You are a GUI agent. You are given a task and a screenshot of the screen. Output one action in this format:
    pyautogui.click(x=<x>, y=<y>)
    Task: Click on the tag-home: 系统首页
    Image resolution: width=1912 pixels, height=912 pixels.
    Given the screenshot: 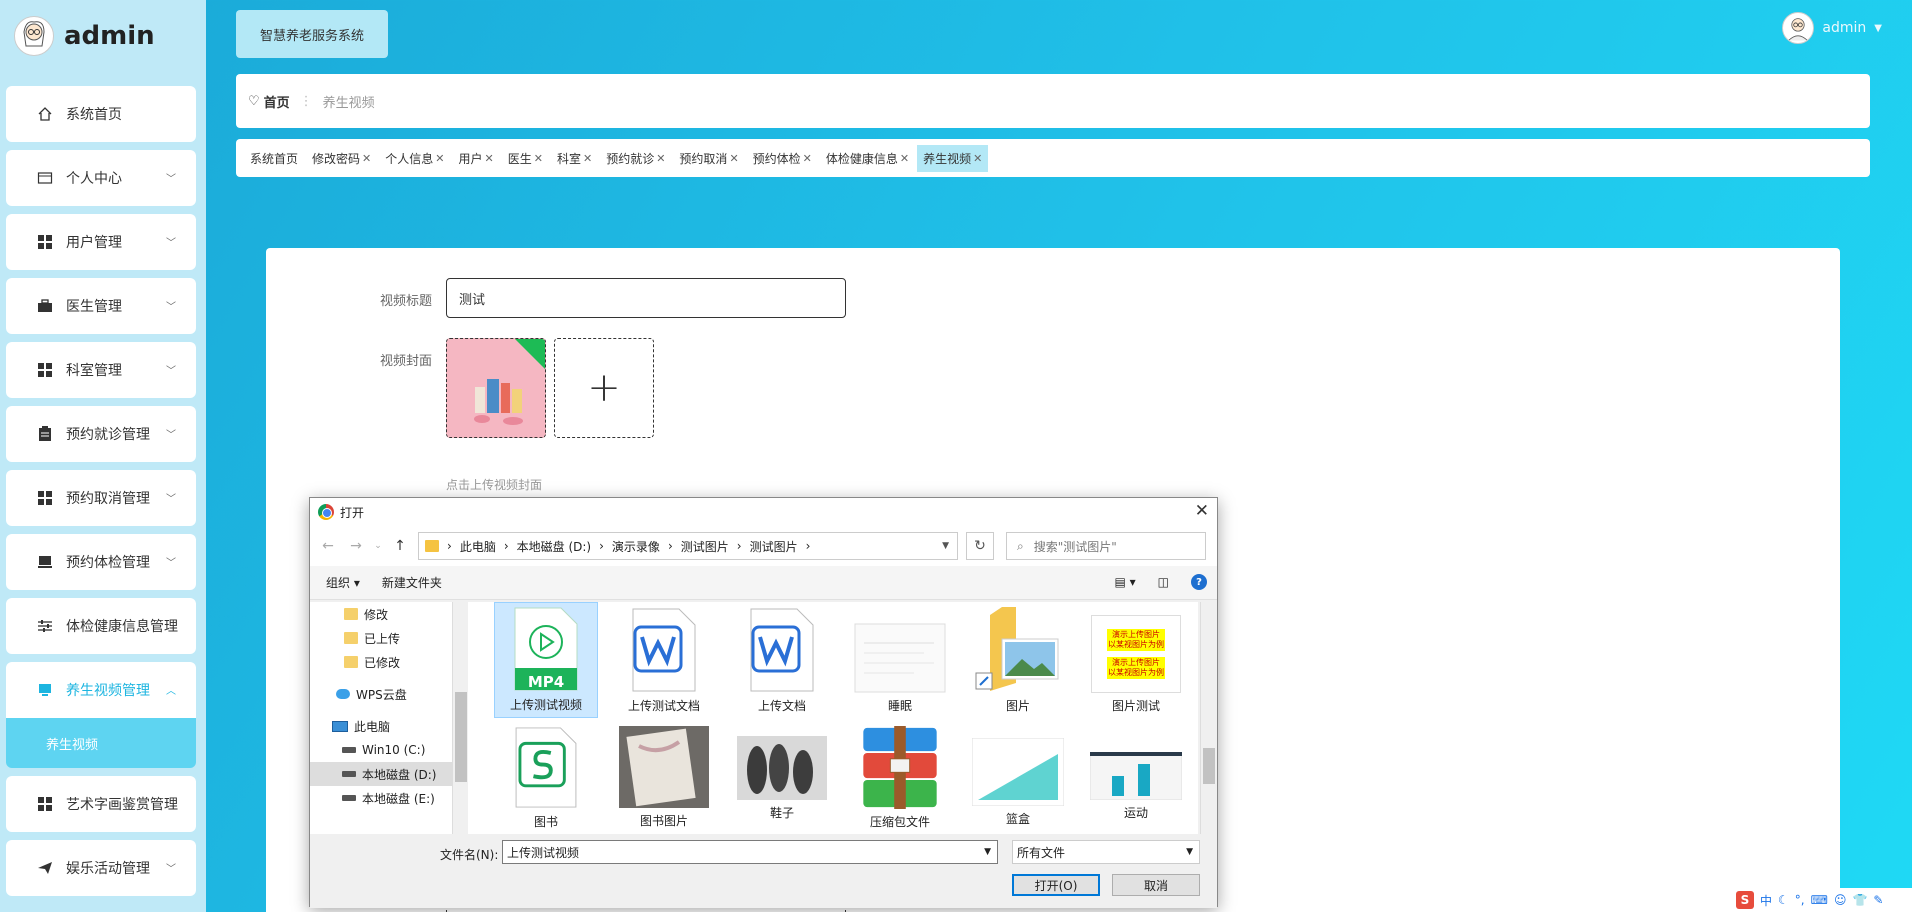 What is the action you would take?
    pyautogui.click(x=274, y=158)
    